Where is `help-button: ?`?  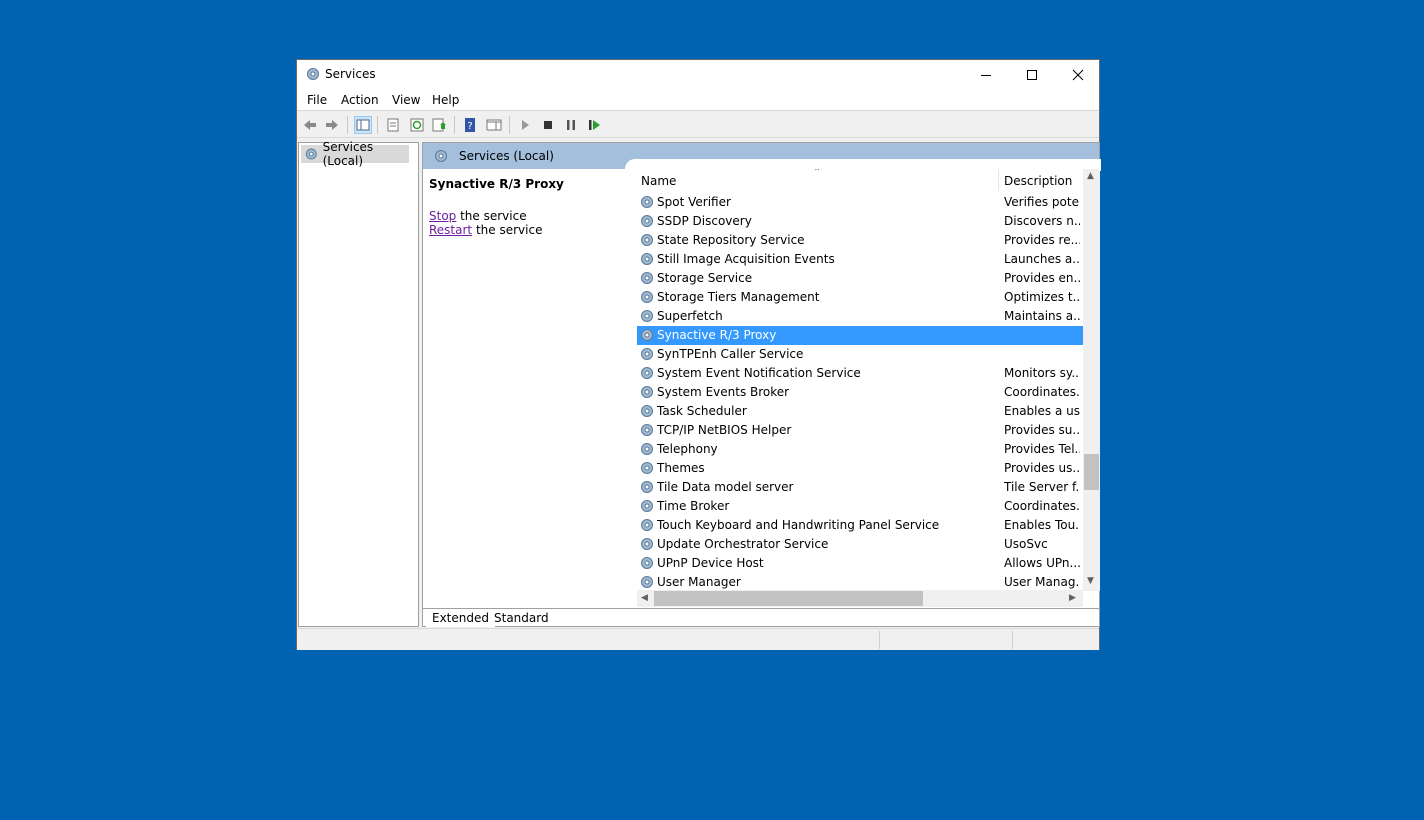 help-button: ? is located at coordinates (470, 125).